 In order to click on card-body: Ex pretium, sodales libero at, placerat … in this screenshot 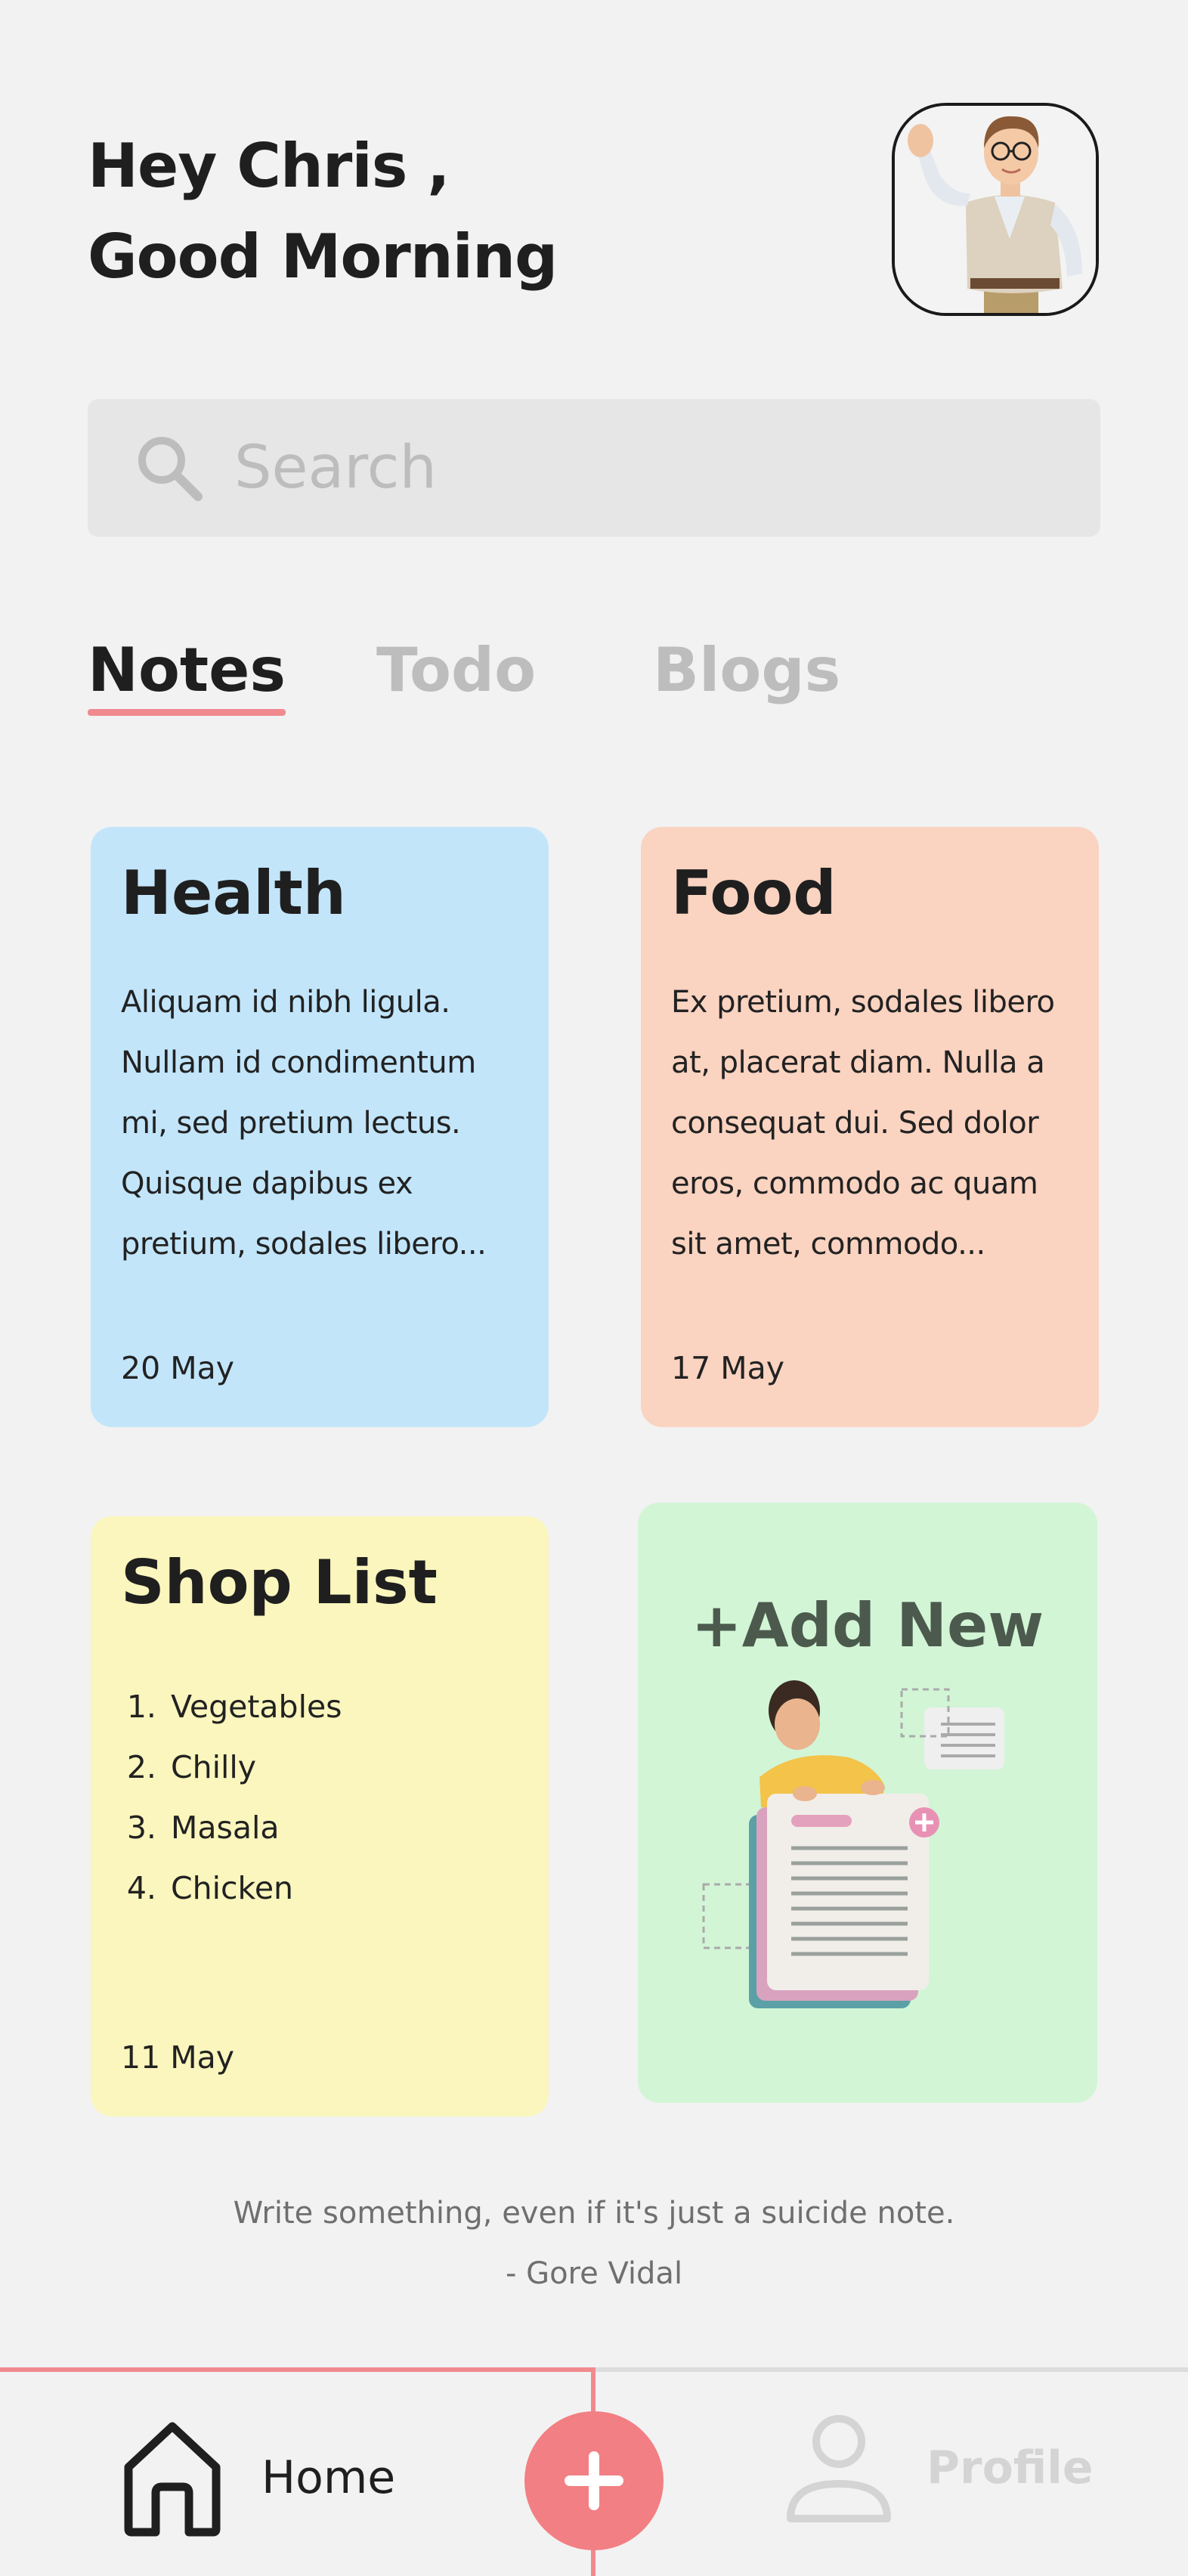, I will do `click(870, 1123)`.